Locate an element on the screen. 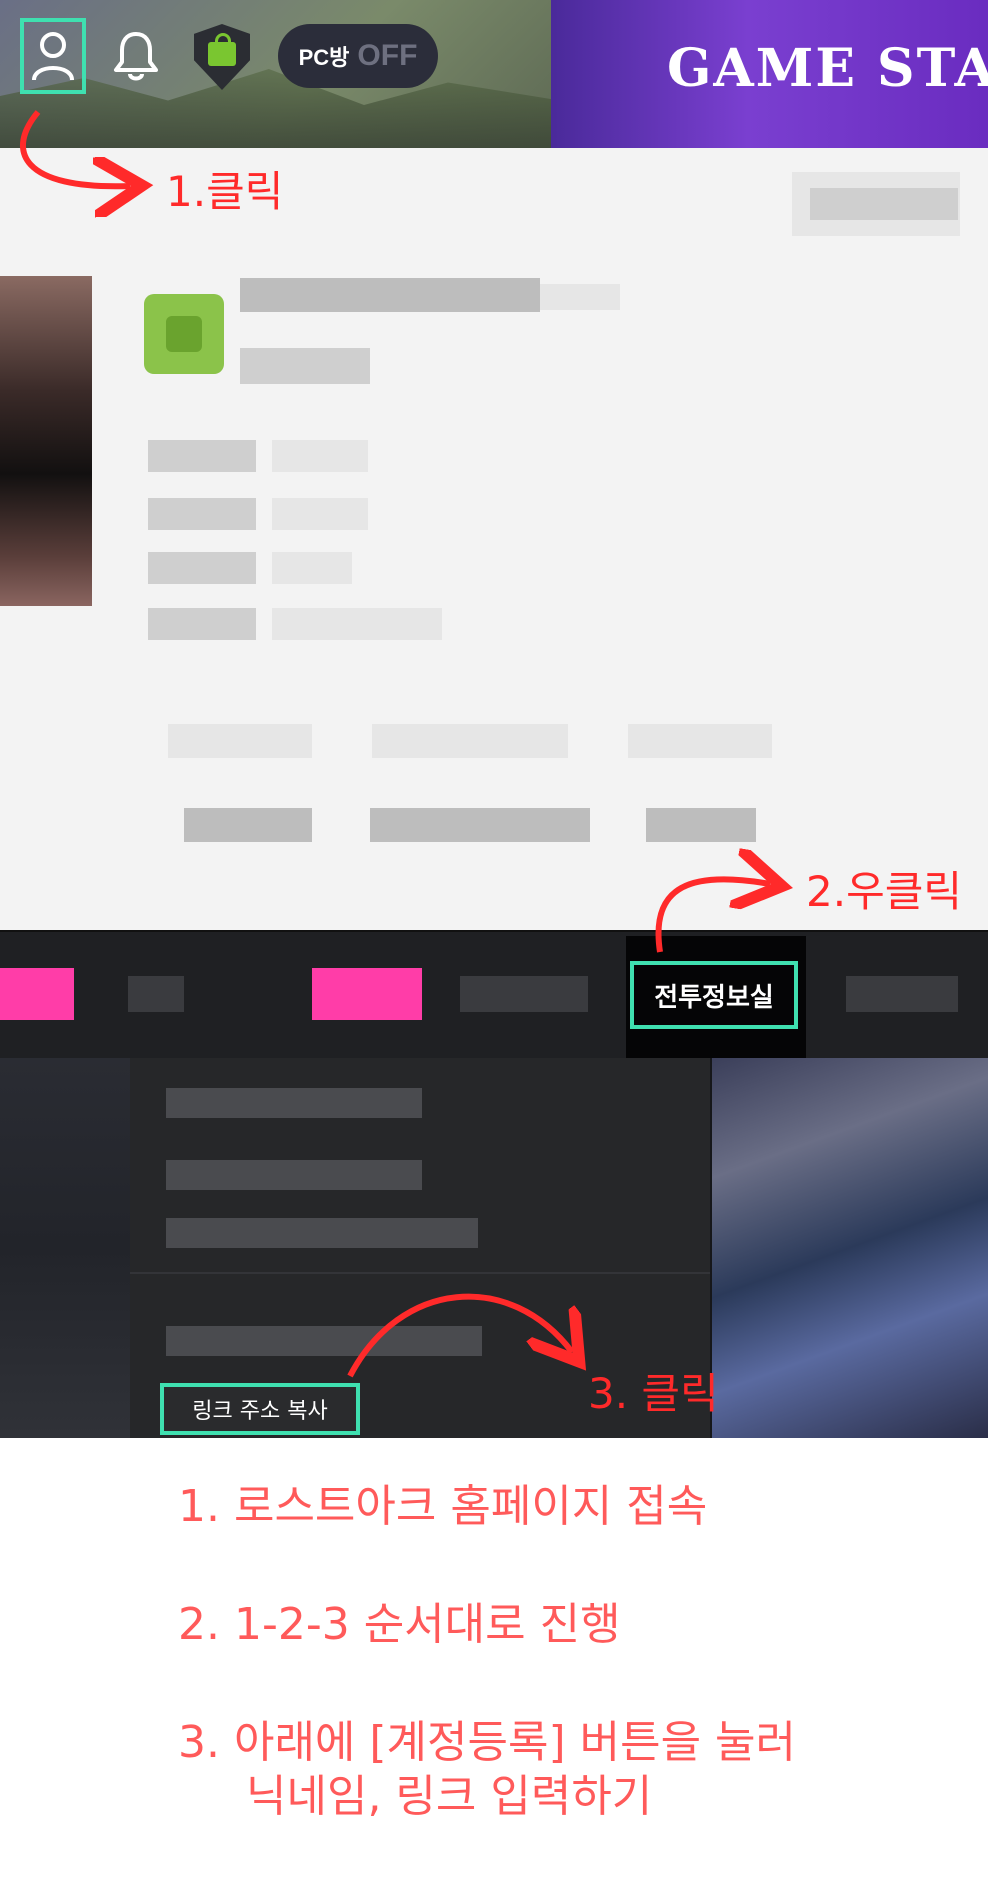  site-header: PC방 OFF GAME STAR is located at coordinates (494, 74).